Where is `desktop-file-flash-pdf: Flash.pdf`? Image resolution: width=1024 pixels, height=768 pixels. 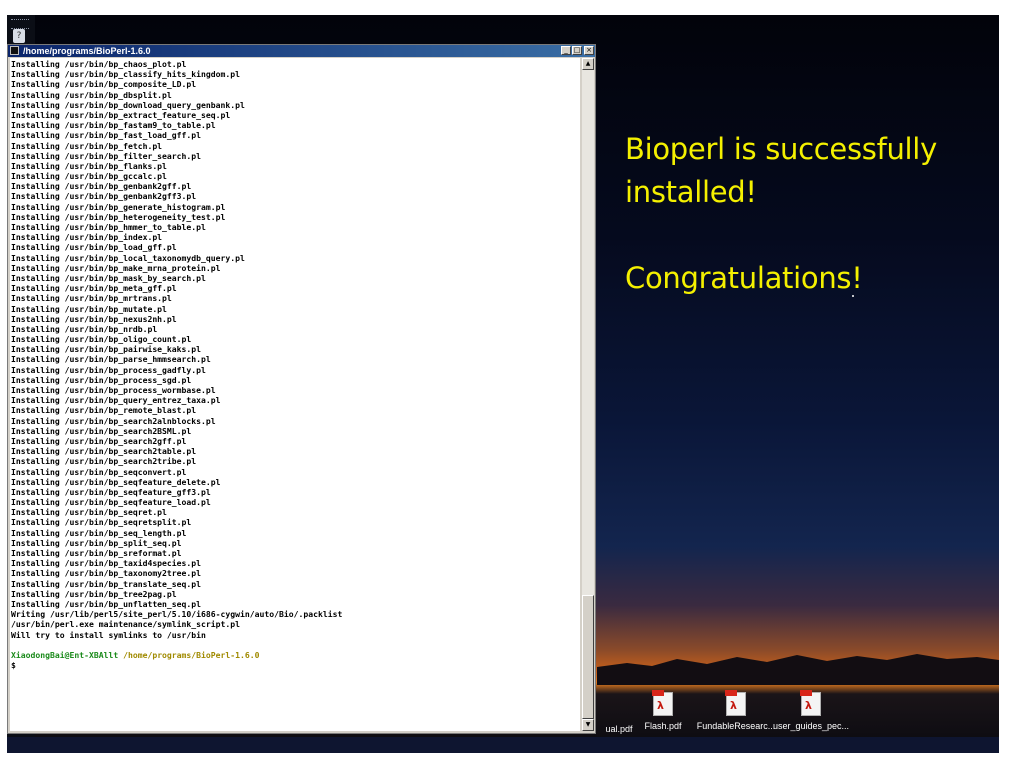
desktop-file-flash-pdf: Flash.pdf is located at coordinates (663, 710).